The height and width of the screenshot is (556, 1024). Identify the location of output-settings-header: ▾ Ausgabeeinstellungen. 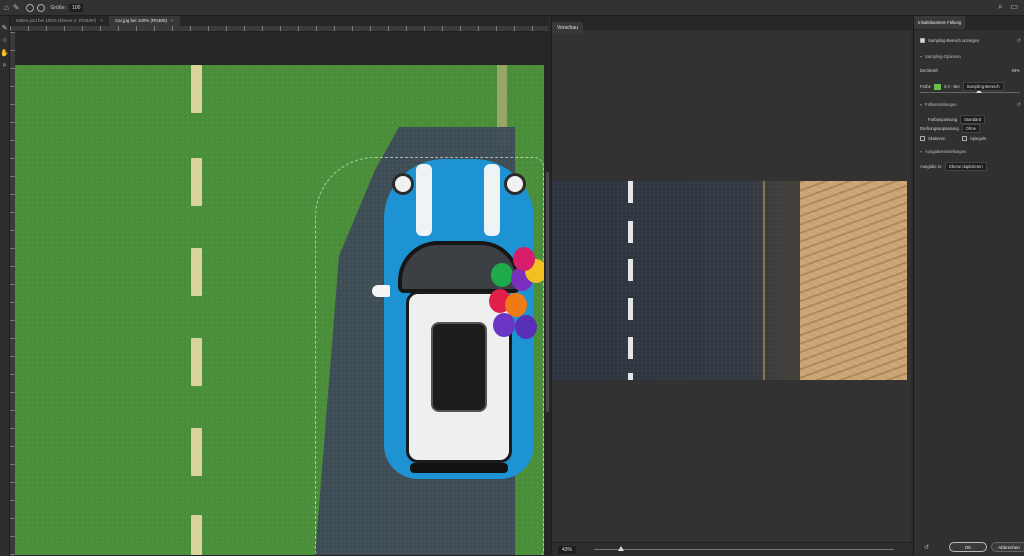
(943, 151).